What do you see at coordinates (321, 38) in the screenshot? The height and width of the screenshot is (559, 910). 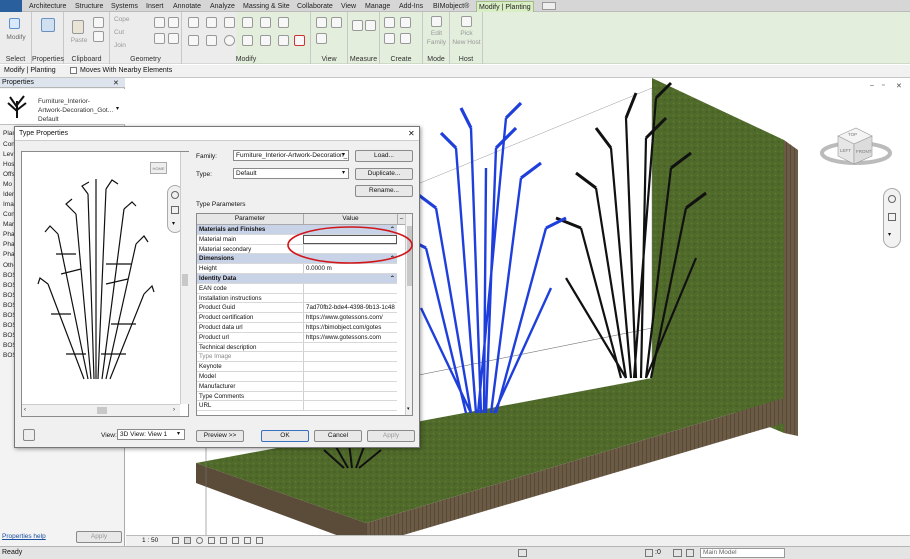 I see `halftone-icon` at bounding box center [321, 38].